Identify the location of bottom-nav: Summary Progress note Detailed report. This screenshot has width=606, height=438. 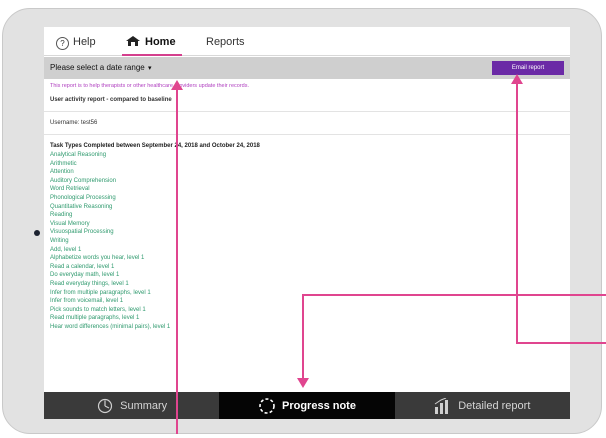
(307, 405).